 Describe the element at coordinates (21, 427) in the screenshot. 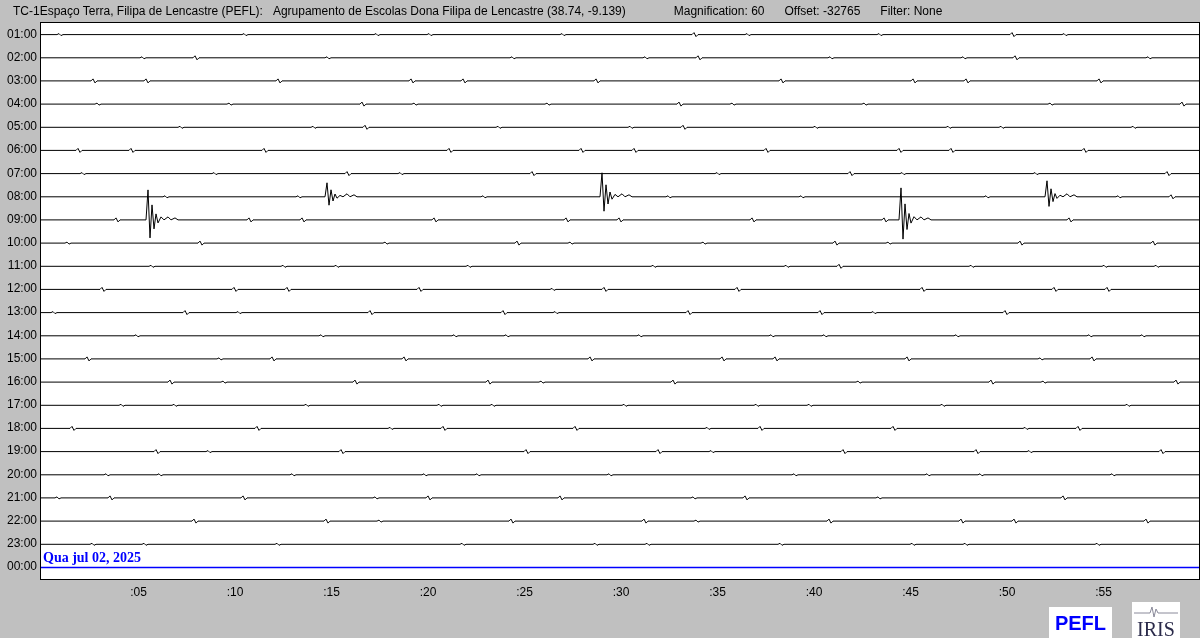

I see `hour-label: 18:00` at that location.